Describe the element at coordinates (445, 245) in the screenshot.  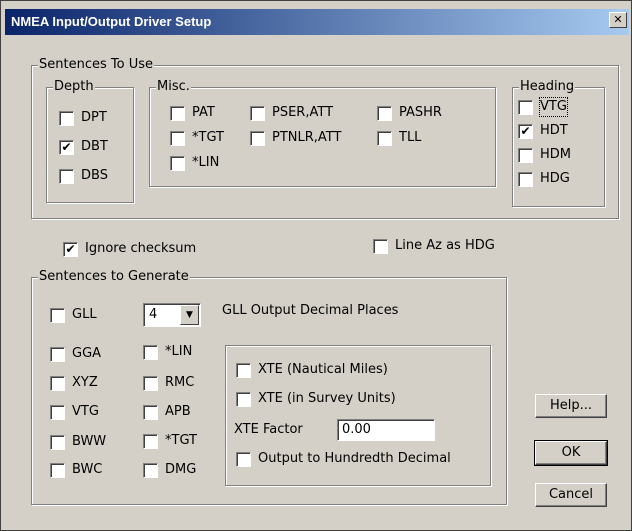
I see `checkbox-label: Line Az as HDG` at that location.